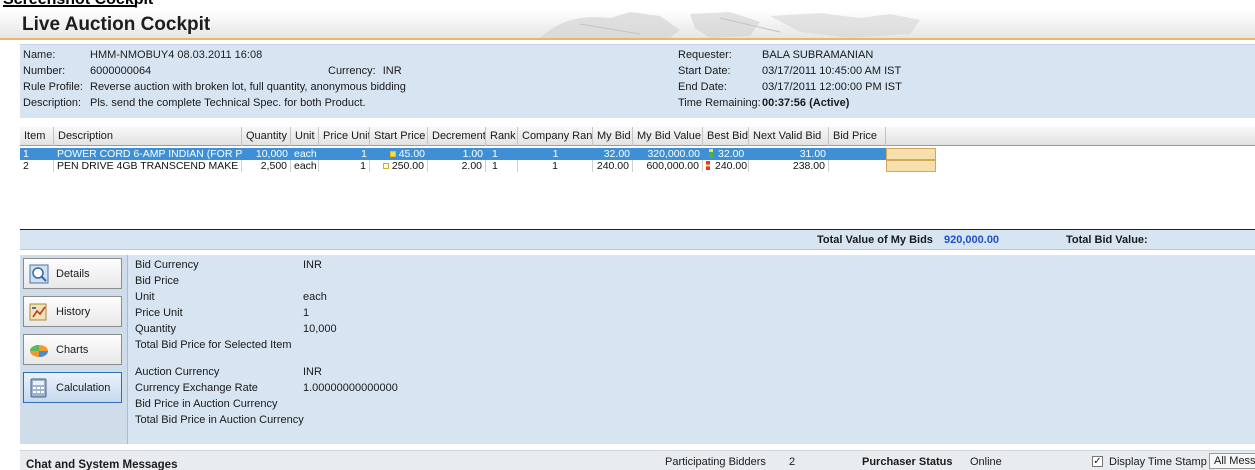 The image size is (1255, 470). Describe the element at coordinates (176, 55) in the screenshot. I see `name-value: HMM-NMOBUY4 08.03.2011 16:08` at that location.